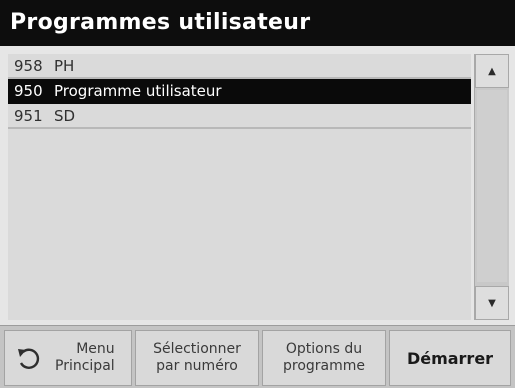  I want to click on back-arrow-icon, so click(29, 358).